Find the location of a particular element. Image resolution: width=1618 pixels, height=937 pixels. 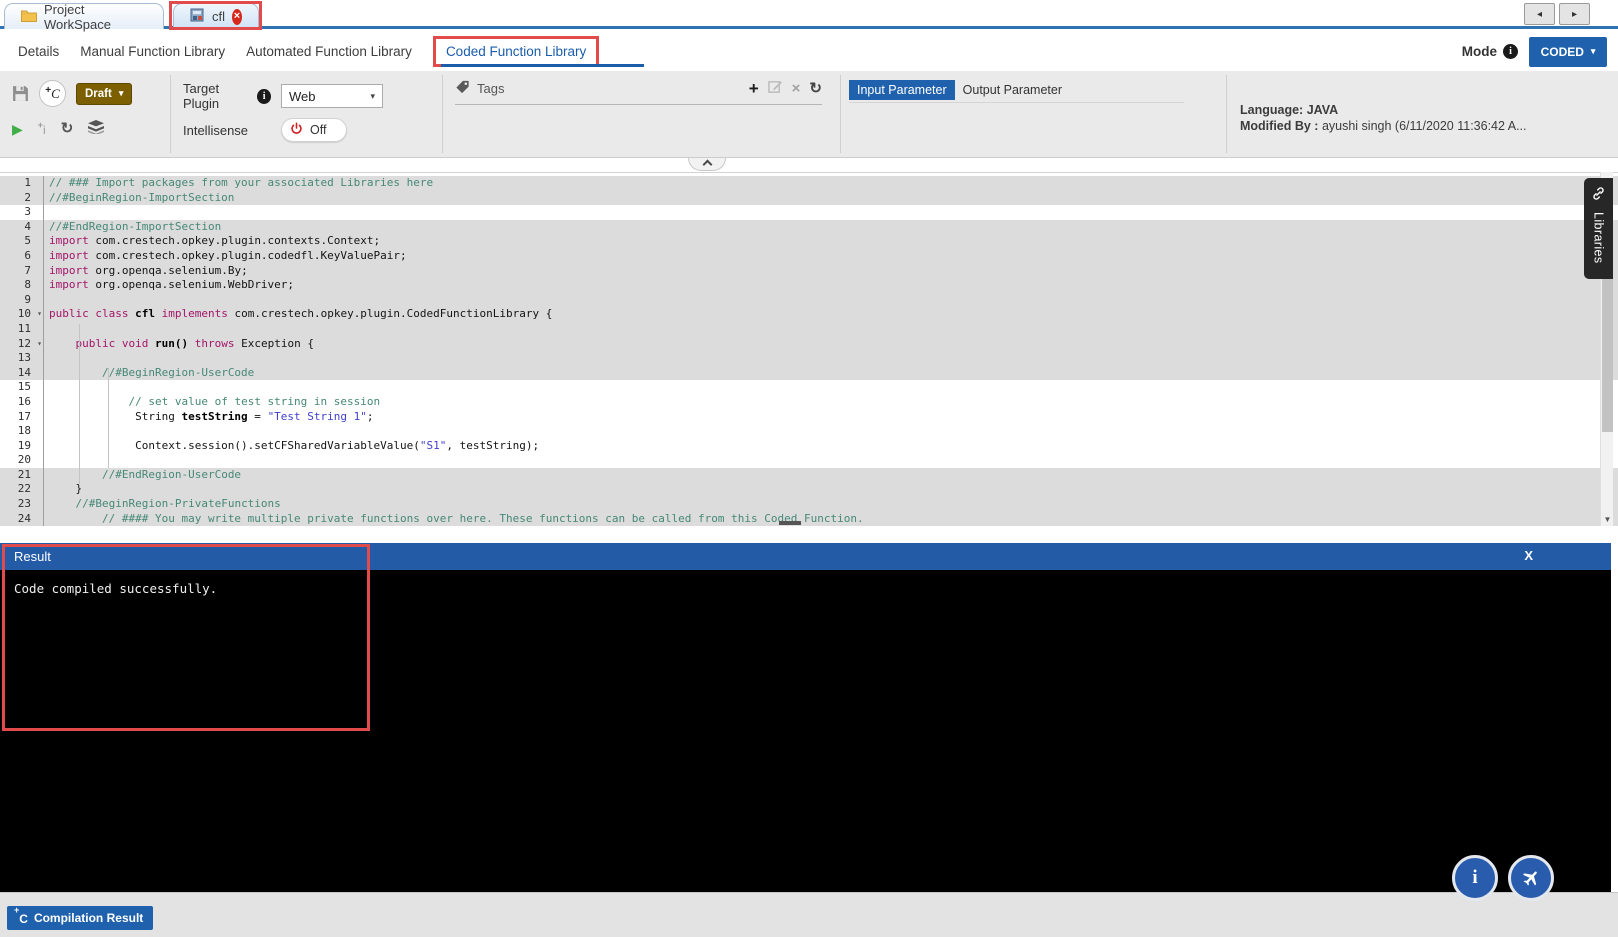

console-message: Code compiled successfully. is located at coordinates (116, 588).